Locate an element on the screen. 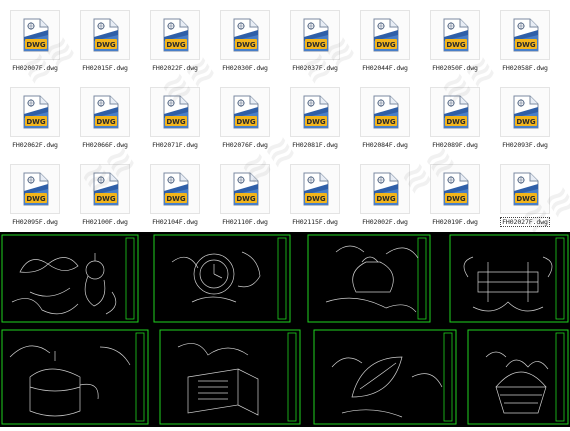 Image resolution: width=570 pixels, height=431 pixels. file-item: DWG FH02044F.dwg is located at coordinates (385, 36).